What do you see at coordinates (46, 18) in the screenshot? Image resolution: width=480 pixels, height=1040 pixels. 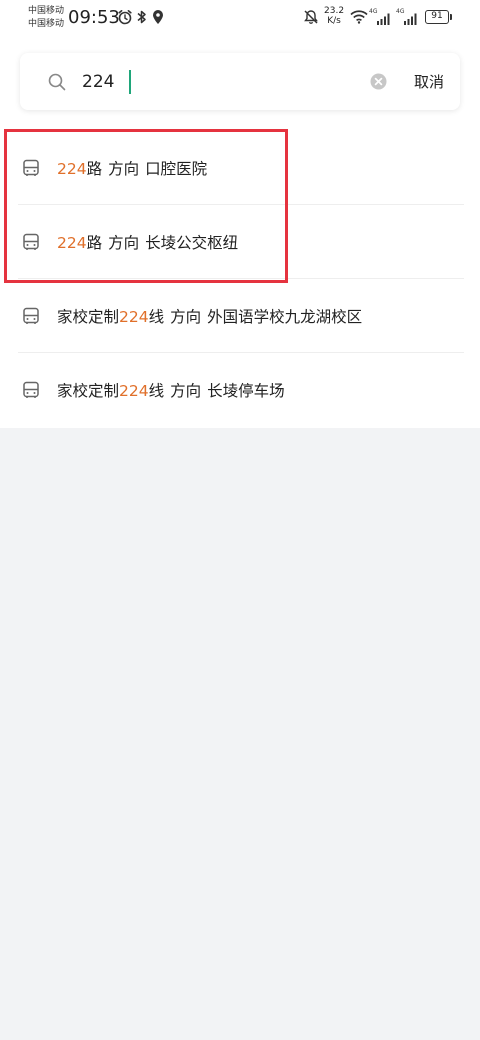 I see `carrier-labels: 中国移动 中国移动` at bounding box center [46, 18].